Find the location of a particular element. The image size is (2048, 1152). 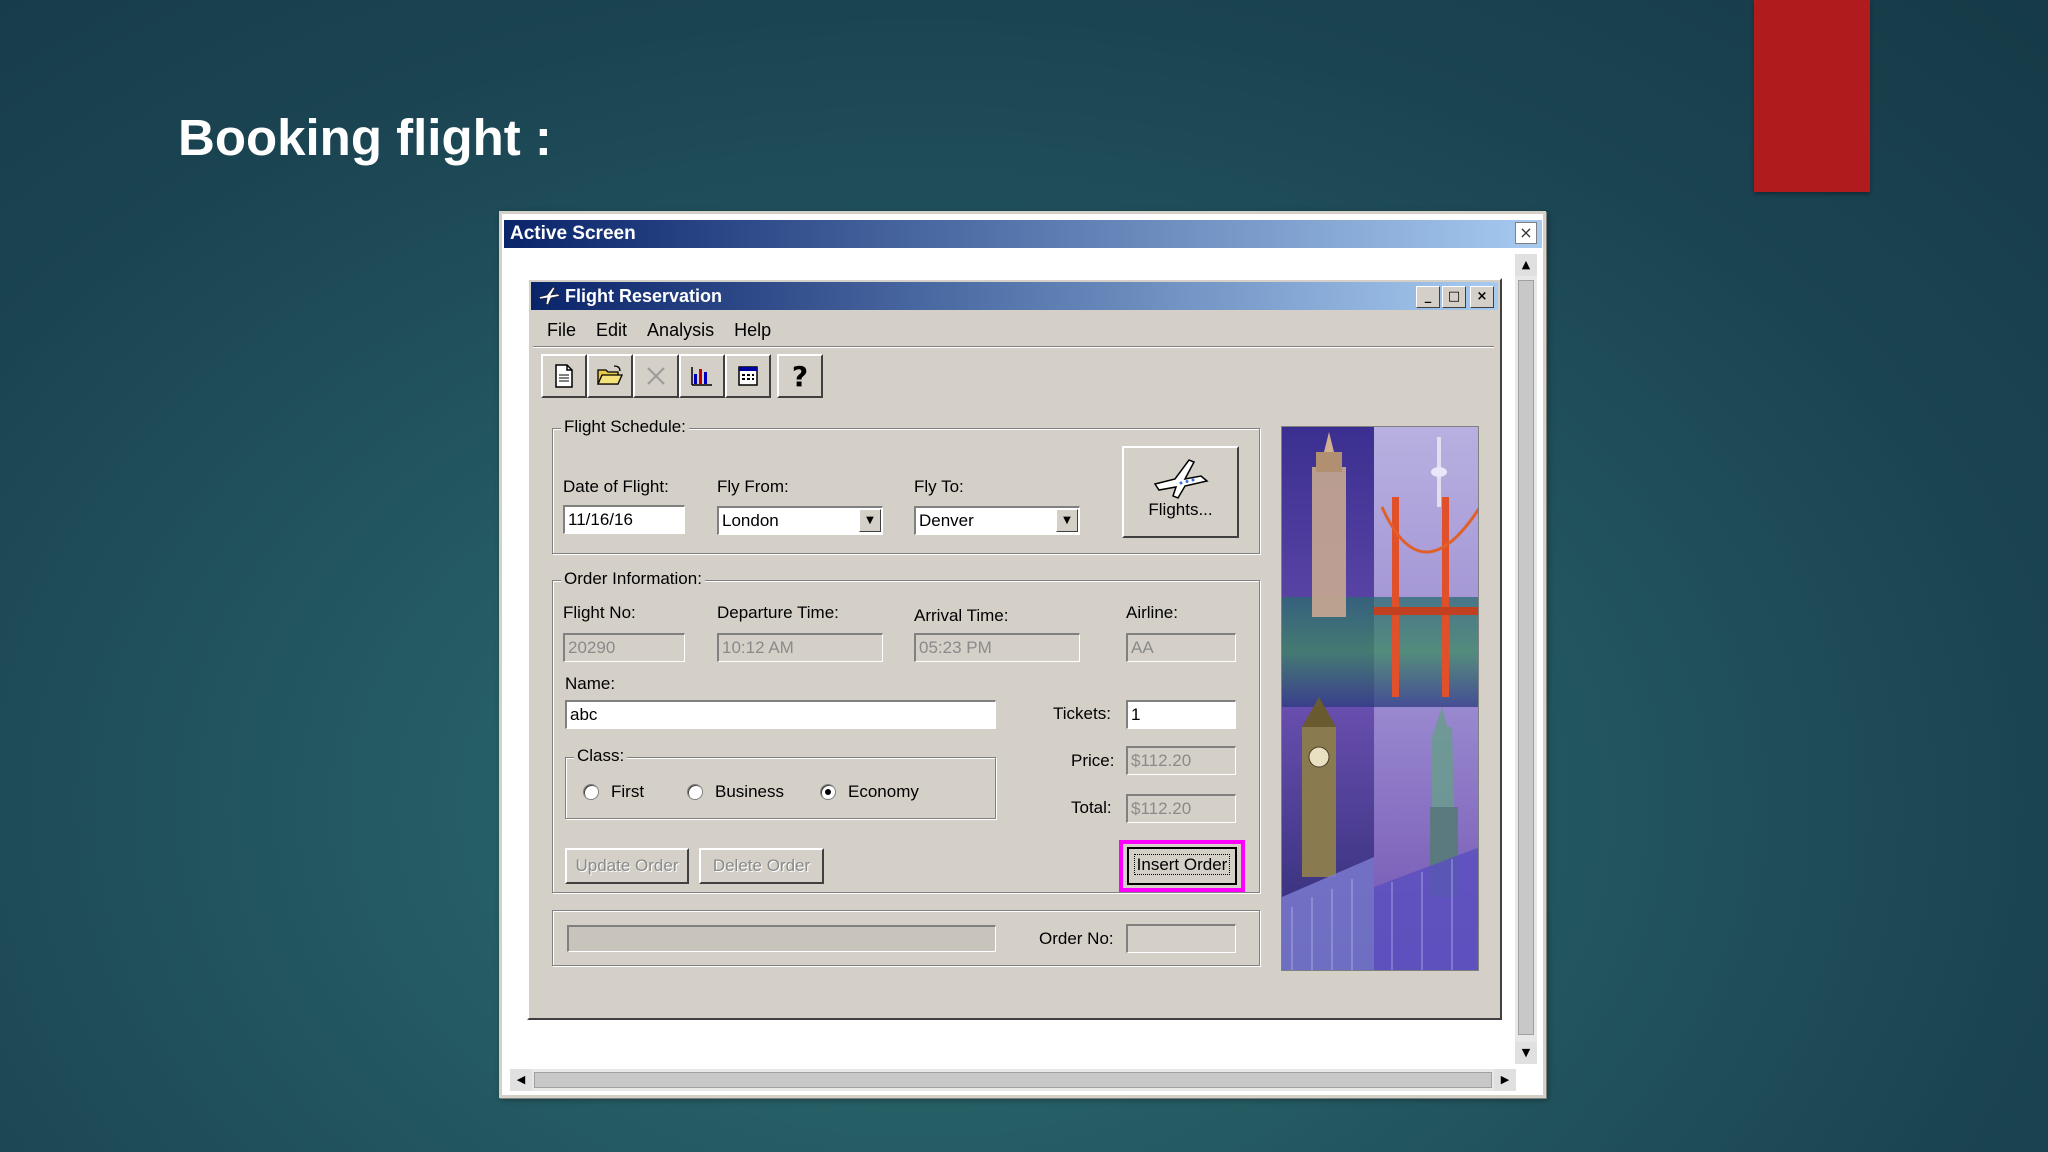

horizontal-scrollbar: ◀ ▶ is located at coordinates (1013, 1080).